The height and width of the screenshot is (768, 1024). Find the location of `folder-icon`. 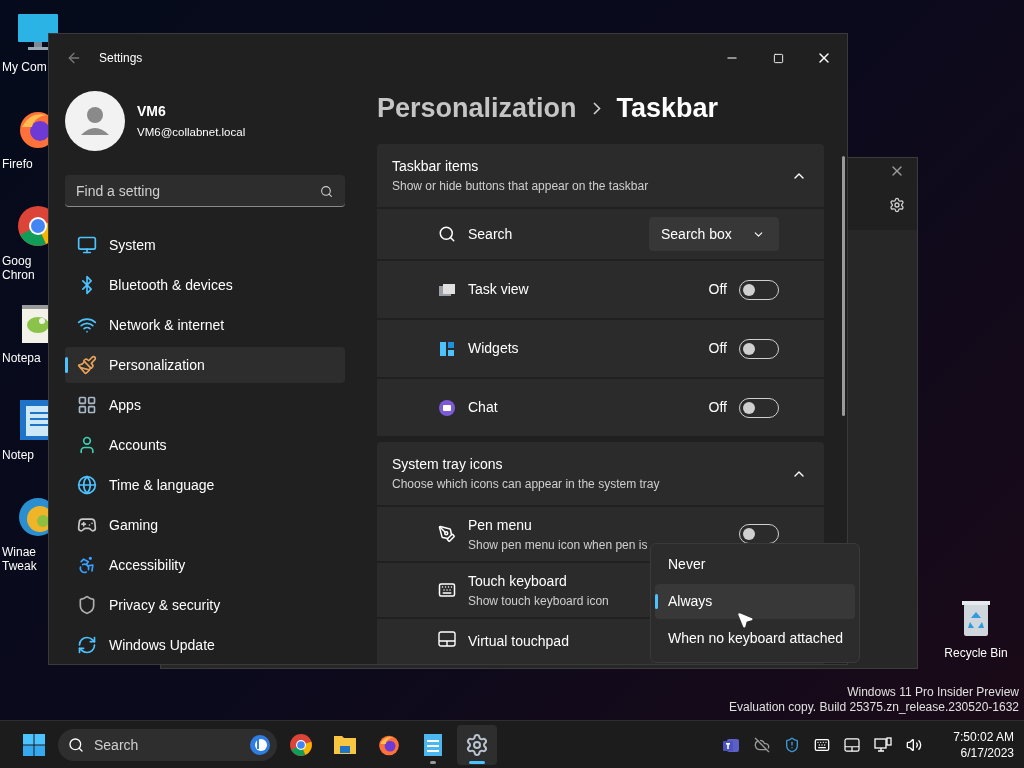

folder-icon is located at coordinates (345, 744).